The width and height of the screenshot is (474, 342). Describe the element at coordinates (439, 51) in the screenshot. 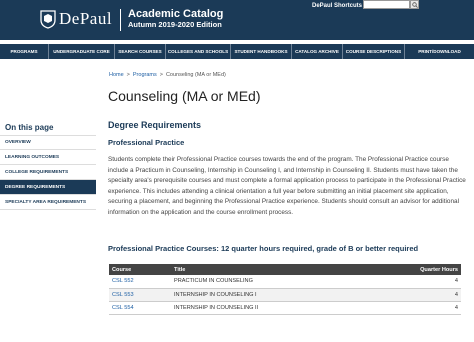

I see `nav-print-download: PRINT/DOWNLOAD` at that location.